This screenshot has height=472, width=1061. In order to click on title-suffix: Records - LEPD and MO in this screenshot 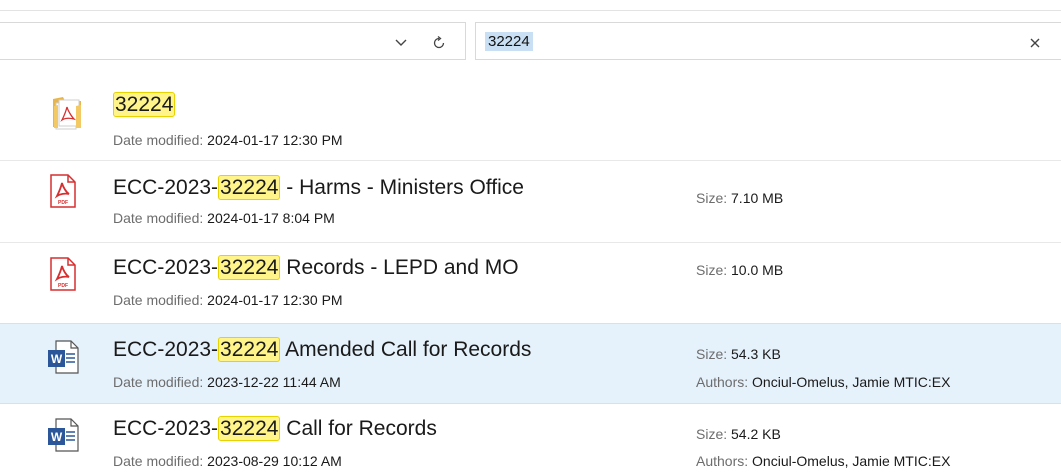, I will do `click(399, 267)`.